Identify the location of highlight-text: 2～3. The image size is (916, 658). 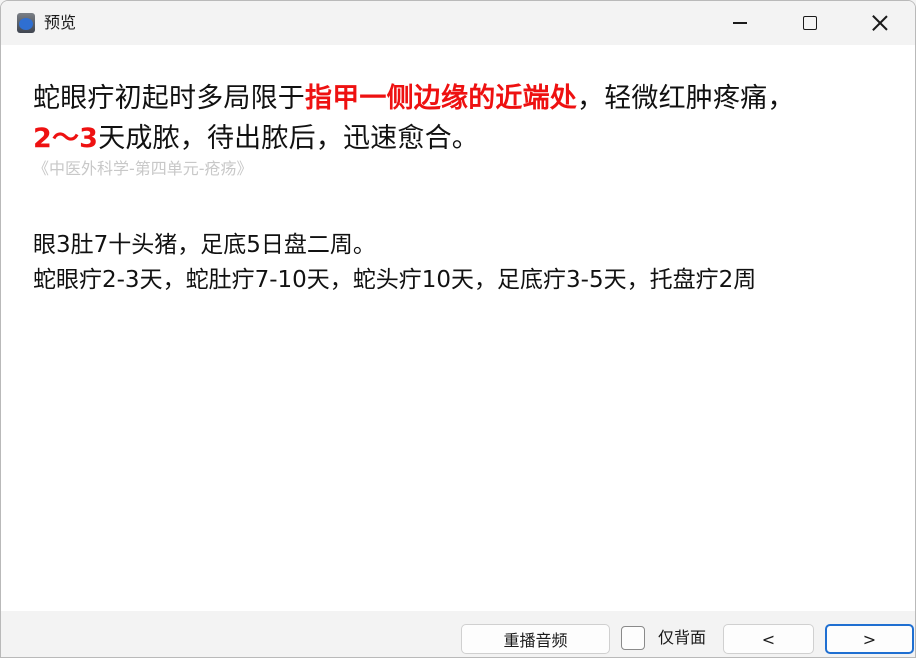
(66, 138).